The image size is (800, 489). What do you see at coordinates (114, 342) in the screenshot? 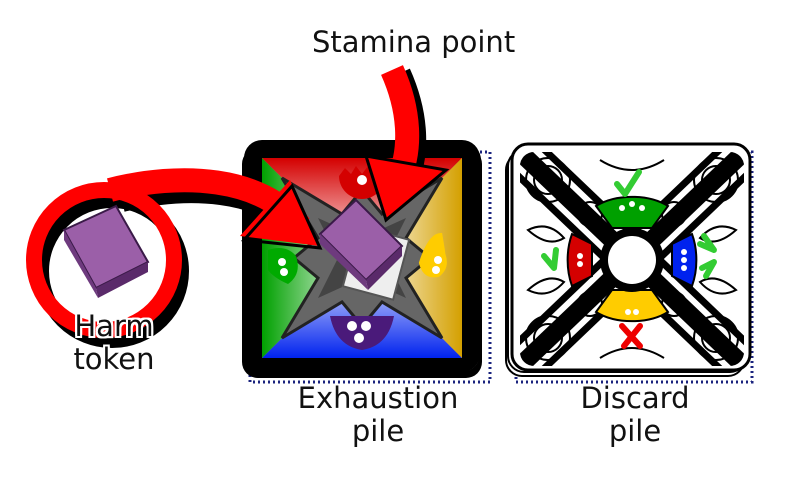
I see `harm-token-label: Harm token` at bounding box center [114, 342].